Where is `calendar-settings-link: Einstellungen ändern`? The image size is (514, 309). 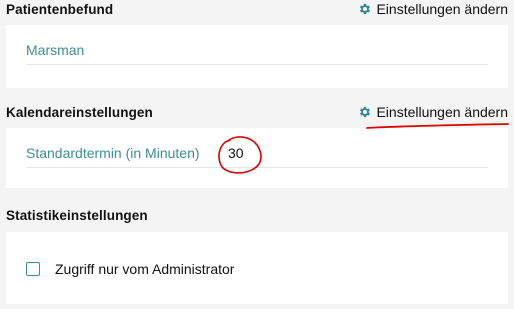 calendar-settings-link: Einstellungen ändern is located at coordinates (433, 112).